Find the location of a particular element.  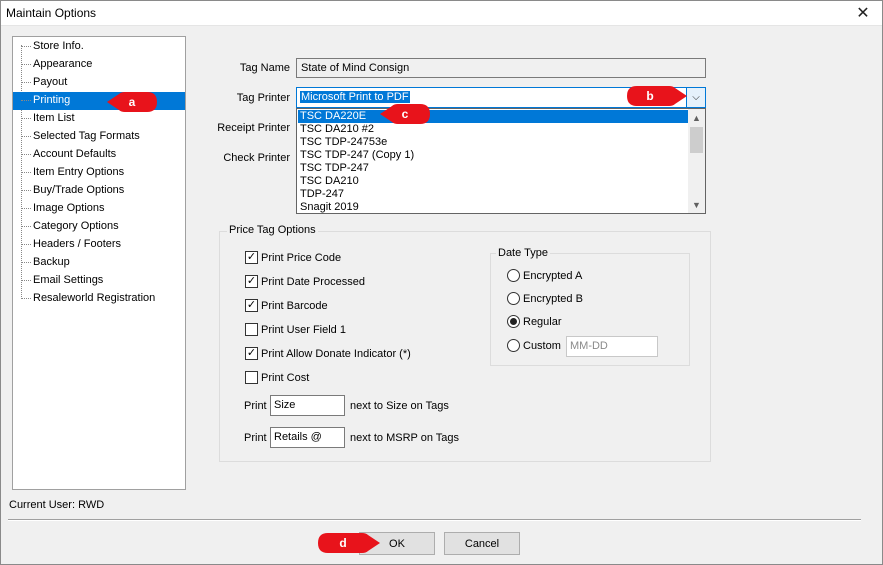

cancel-button: Cancel is located at coordinates (482, 543).